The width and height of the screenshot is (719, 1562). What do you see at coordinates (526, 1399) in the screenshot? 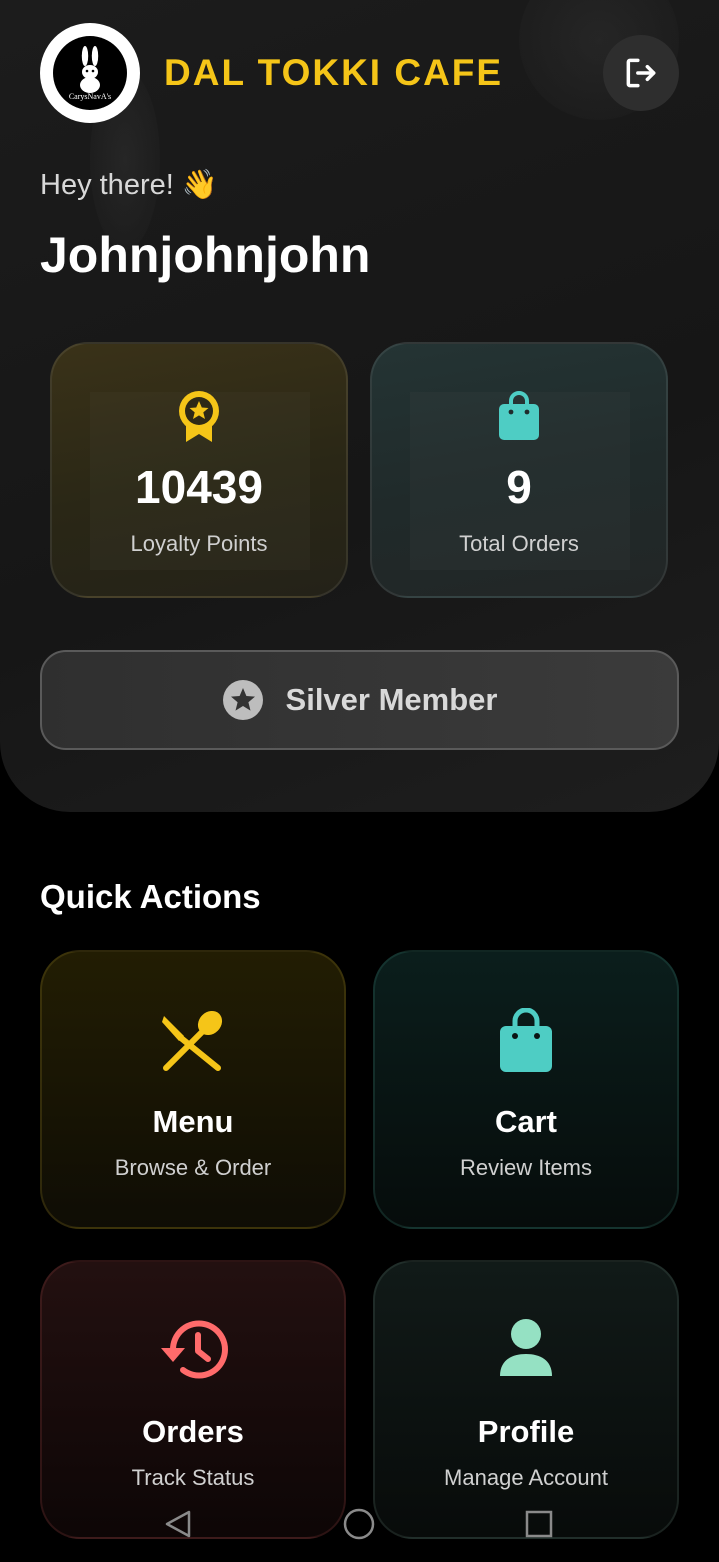
I see `profile-action-card: Profile Manage Account` at bounding box center [526, 1399].